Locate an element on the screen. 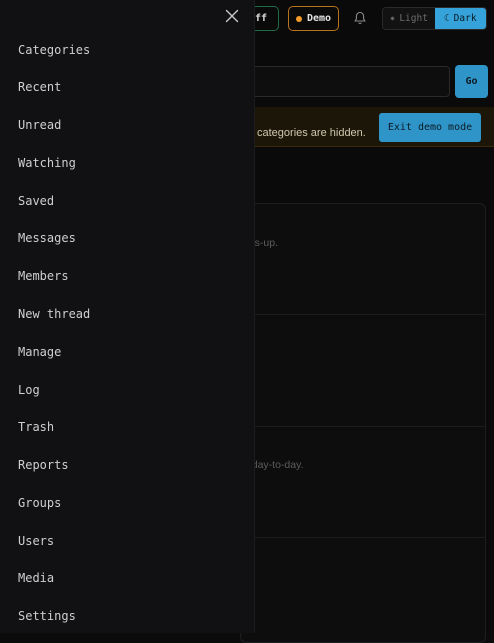 The height and width of the screenshot is (643, 494). demo-badge-label: Demo is located at coordinates (319, 18).